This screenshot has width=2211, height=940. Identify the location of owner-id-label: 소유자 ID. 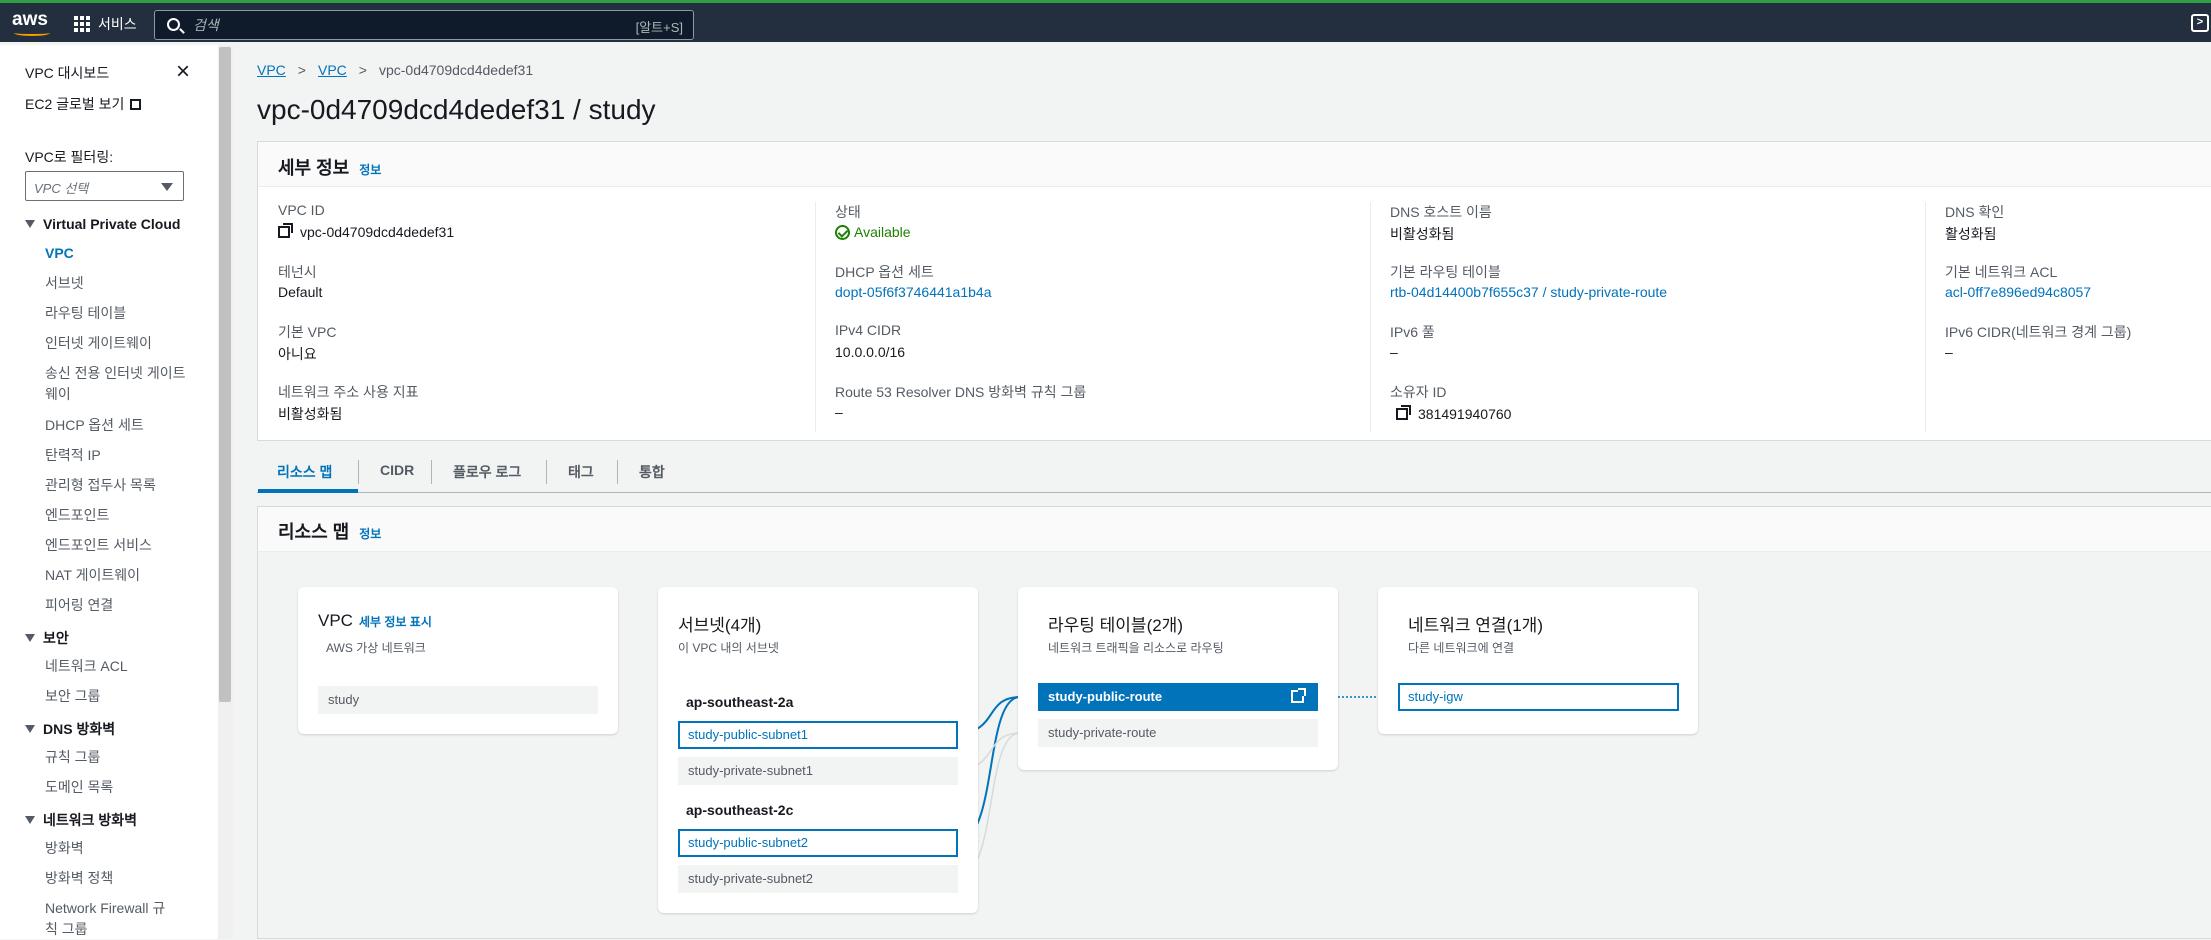
(1418, 392).